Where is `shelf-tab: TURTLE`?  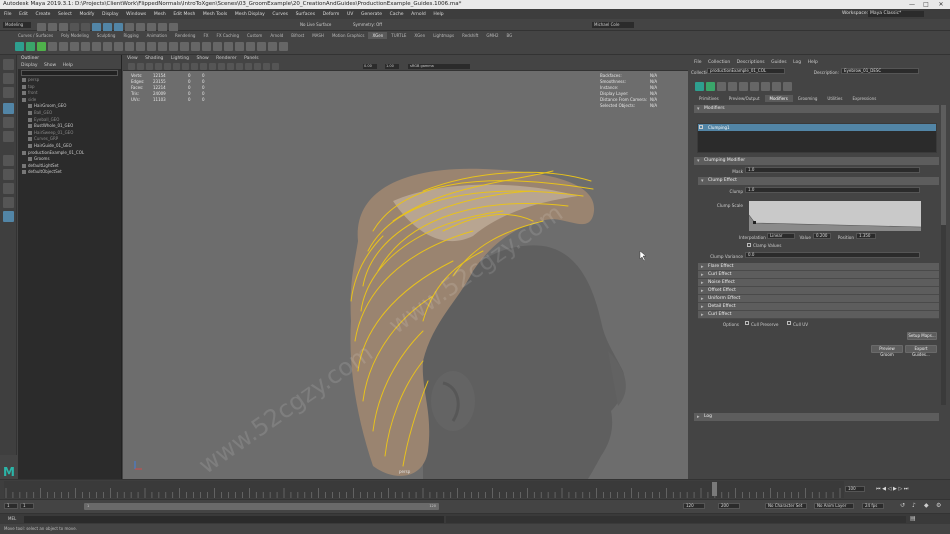 shelf-tab: TURTLE is located at coordinates (398, 35).